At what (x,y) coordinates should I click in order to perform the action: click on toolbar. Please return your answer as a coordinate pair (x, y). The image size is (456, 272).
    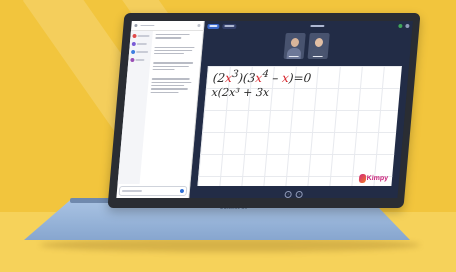
    Looking at the image, I should click on (308, 26).